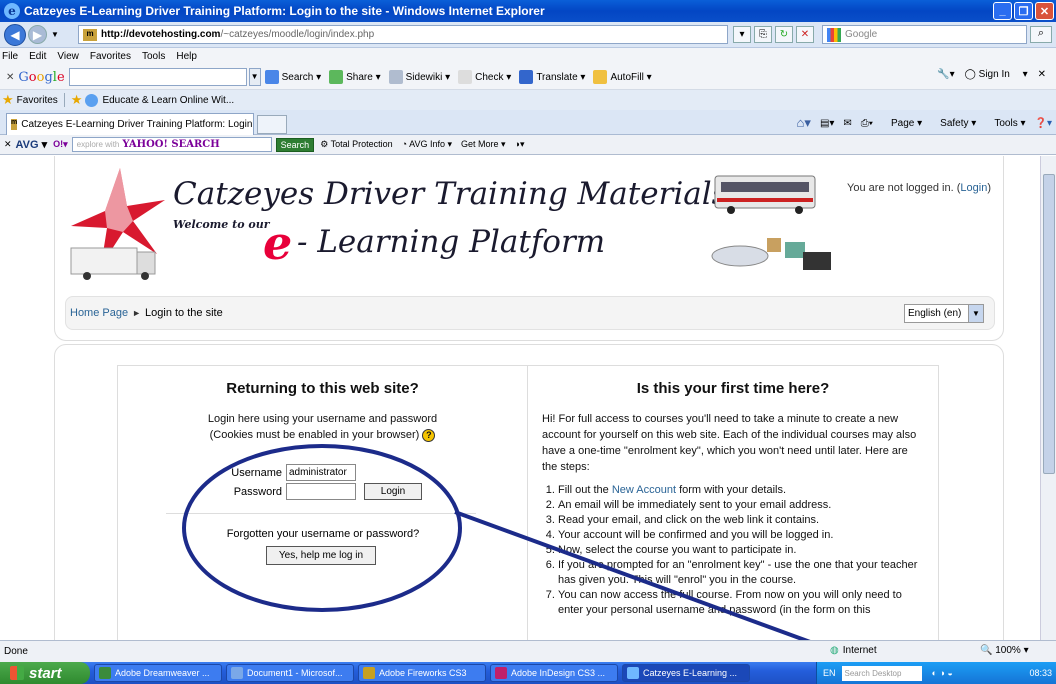 This screenshot has height=684, width=1056. I want to click on menu-view: View, so click(68, 56).